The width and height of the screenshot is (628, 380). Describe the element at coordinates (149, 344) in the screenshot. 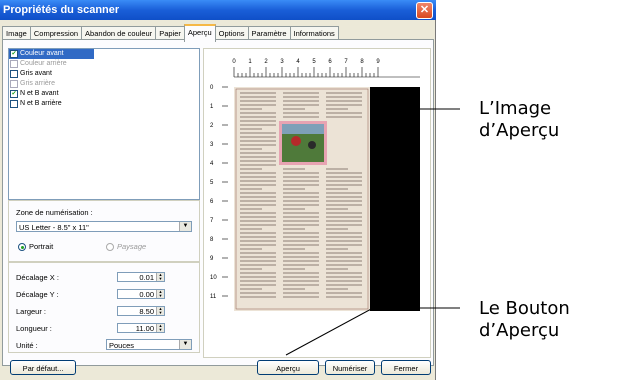

I see `unit-select: Pouces ▼` at that location.